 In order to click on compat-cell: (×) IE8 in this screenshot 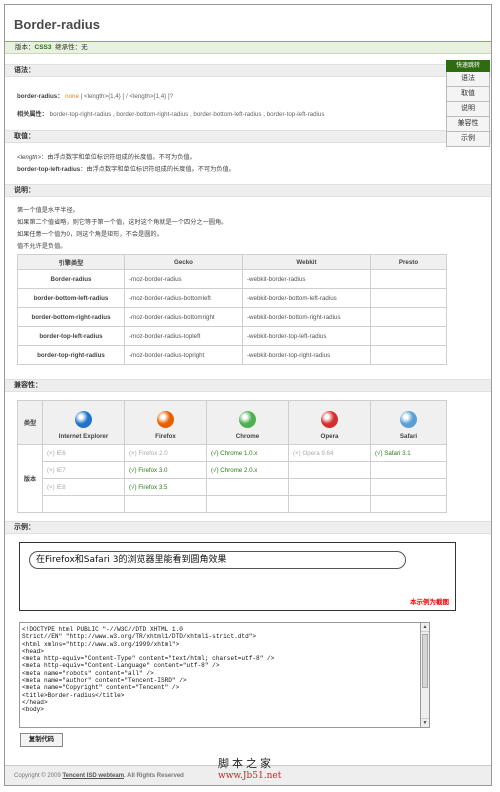, I will do `click(83, 487)`.